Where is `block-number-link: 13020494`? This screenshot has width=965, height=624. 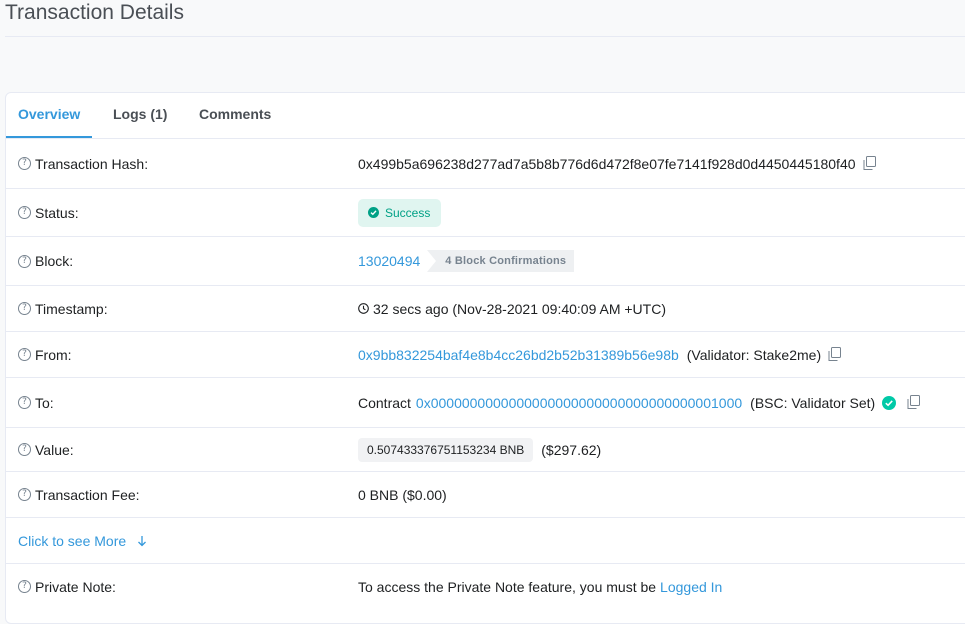 block-number-link: 13020494 is located at coordinates (389, 261).